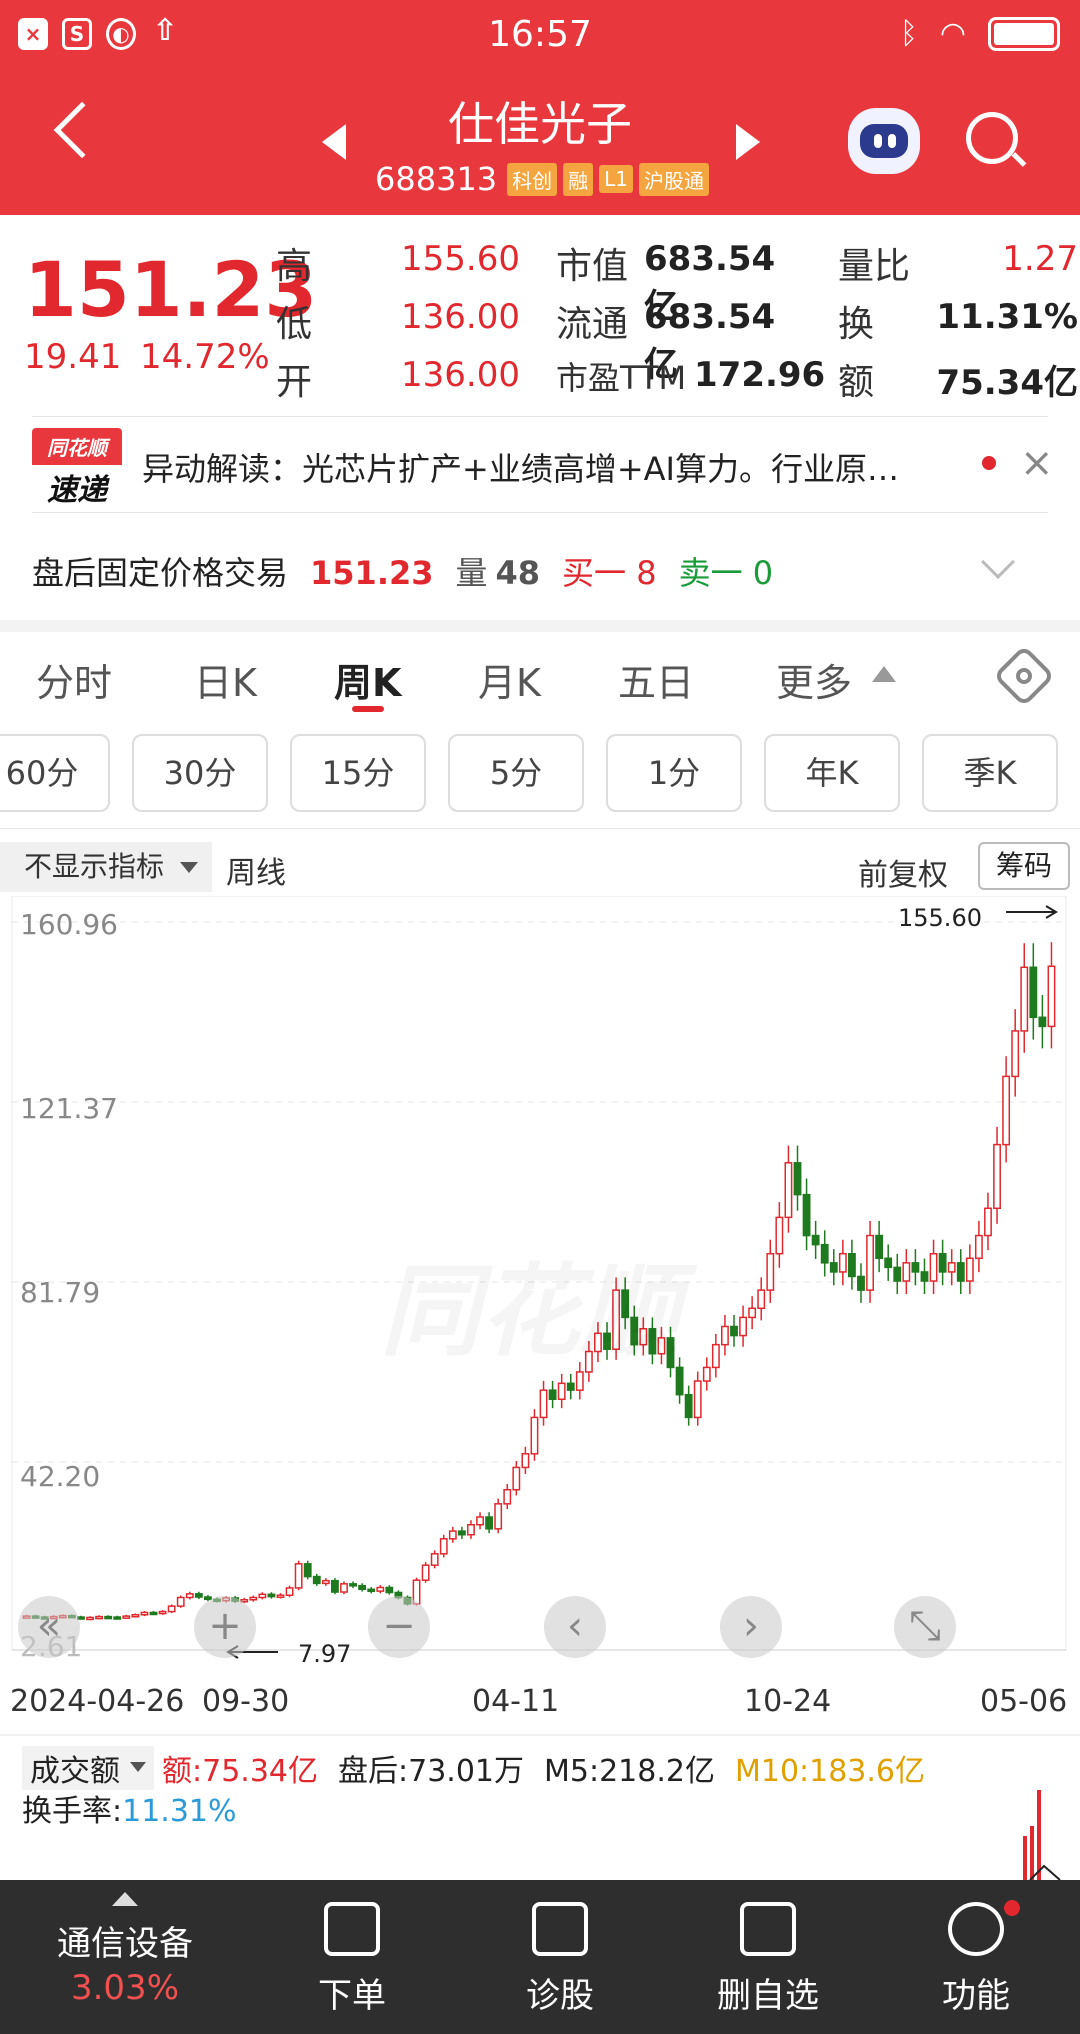 The width and height of the screenshot is (1080, 2034). What do you see at coordinates (55, 773) in the screenshot?
I see `period-60min: 60分` at bounding box center [55, 773].